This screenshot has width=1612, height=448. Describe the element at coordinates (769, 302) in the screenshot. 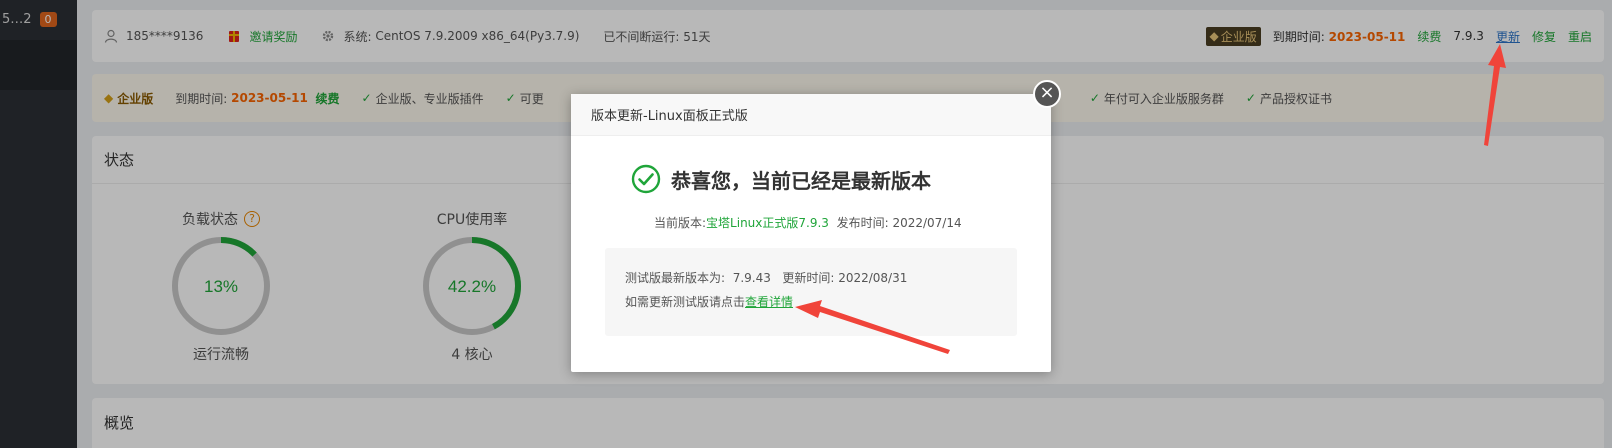

I see `view-details-link: 查看详情` at that location.